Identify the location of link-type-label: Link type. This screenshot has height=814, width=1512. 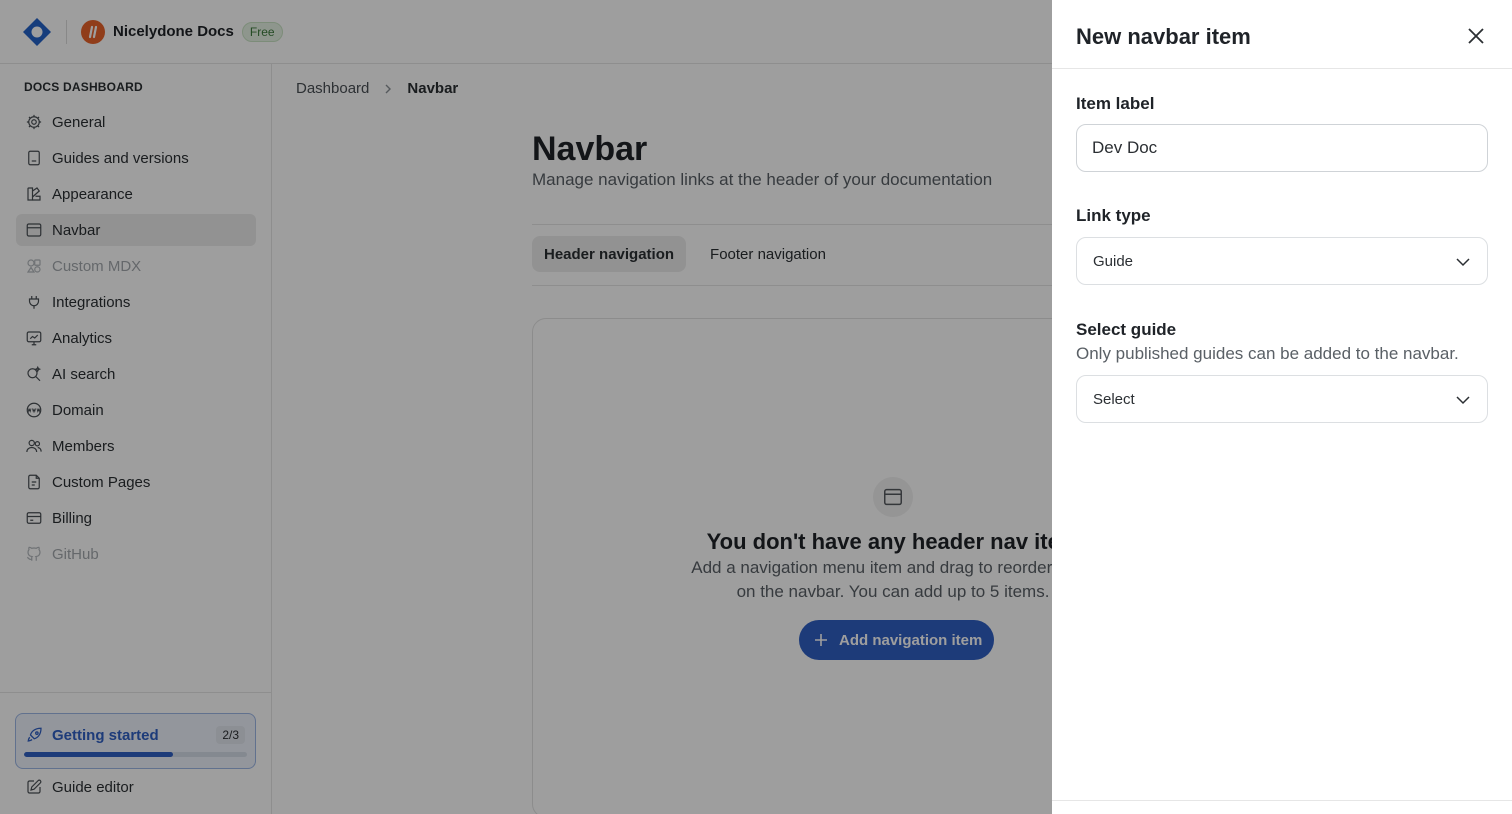
(1113, 215).